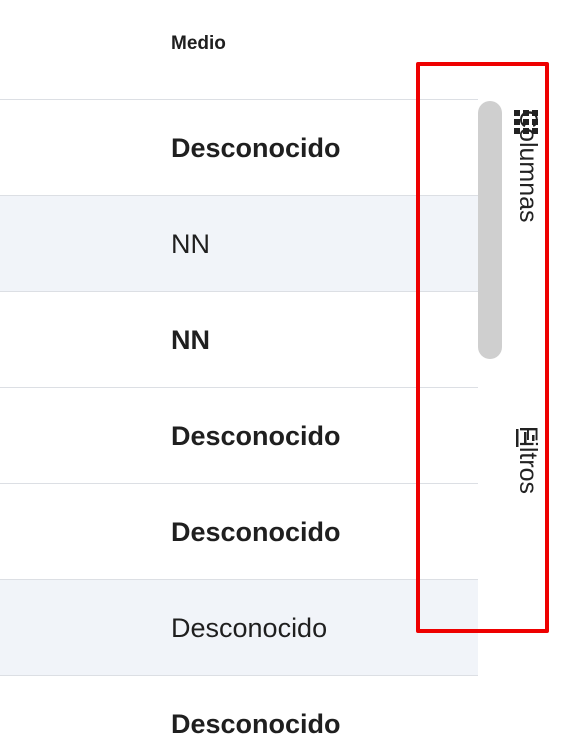 This screenshot has height=748, width=562. Describe the element at coordinates (239, 50) in the screenshot. I see `grid-header: Medio Ca` at that location.